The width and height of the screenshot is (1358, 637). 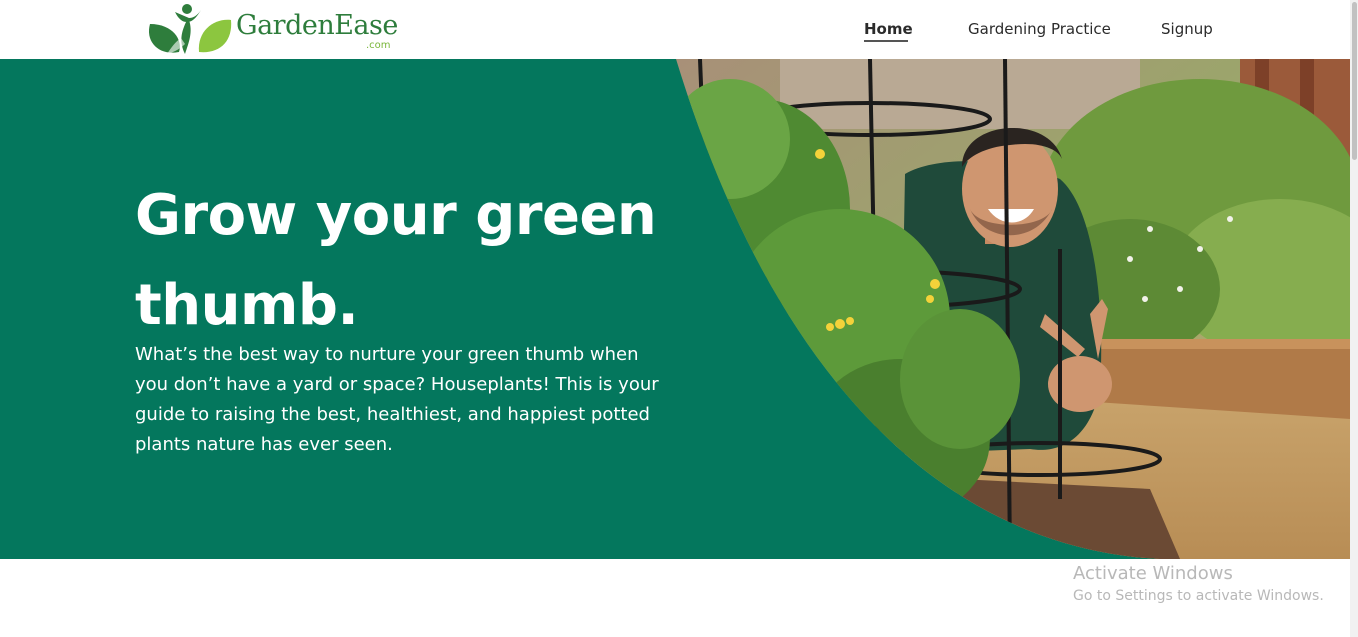 I want to click on page-scrollbar-thumb, so click(x=1354, y=81).